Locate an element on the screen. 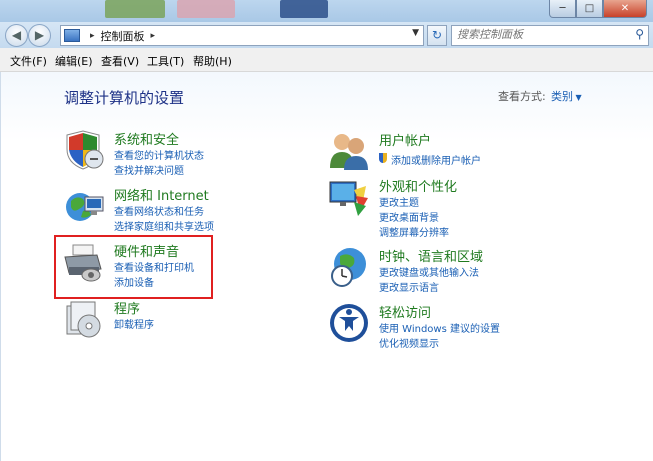 The height and width of the screenshot is (461, 653). link-change-background: 更改桌面背景 is located at coordinates (409, 216).